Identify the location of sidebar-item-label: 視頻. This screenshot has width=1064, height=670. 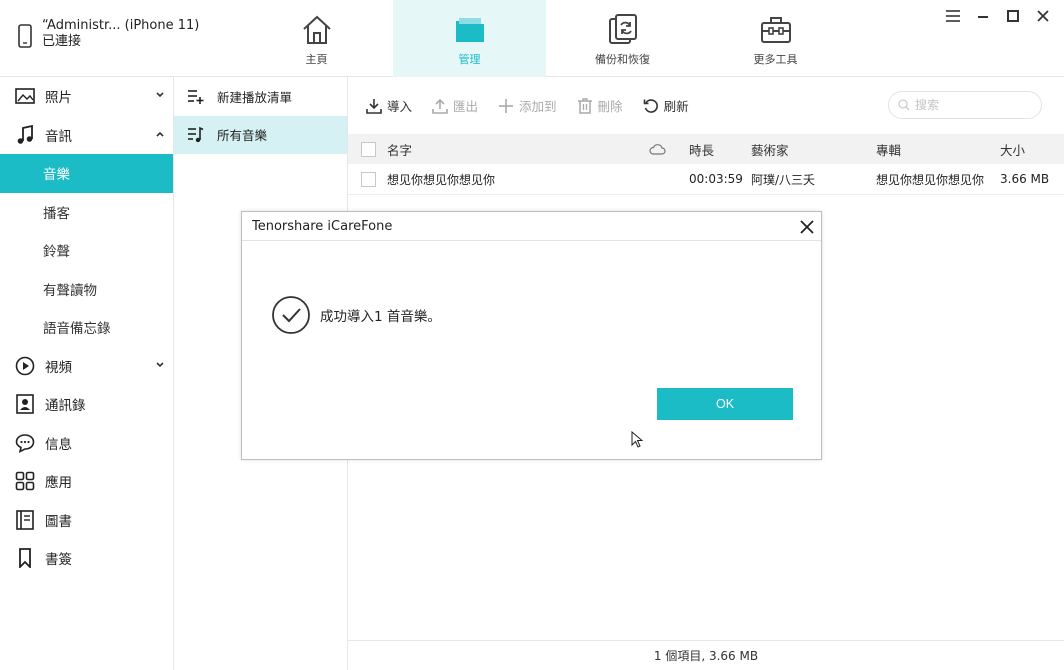
(58, 367).